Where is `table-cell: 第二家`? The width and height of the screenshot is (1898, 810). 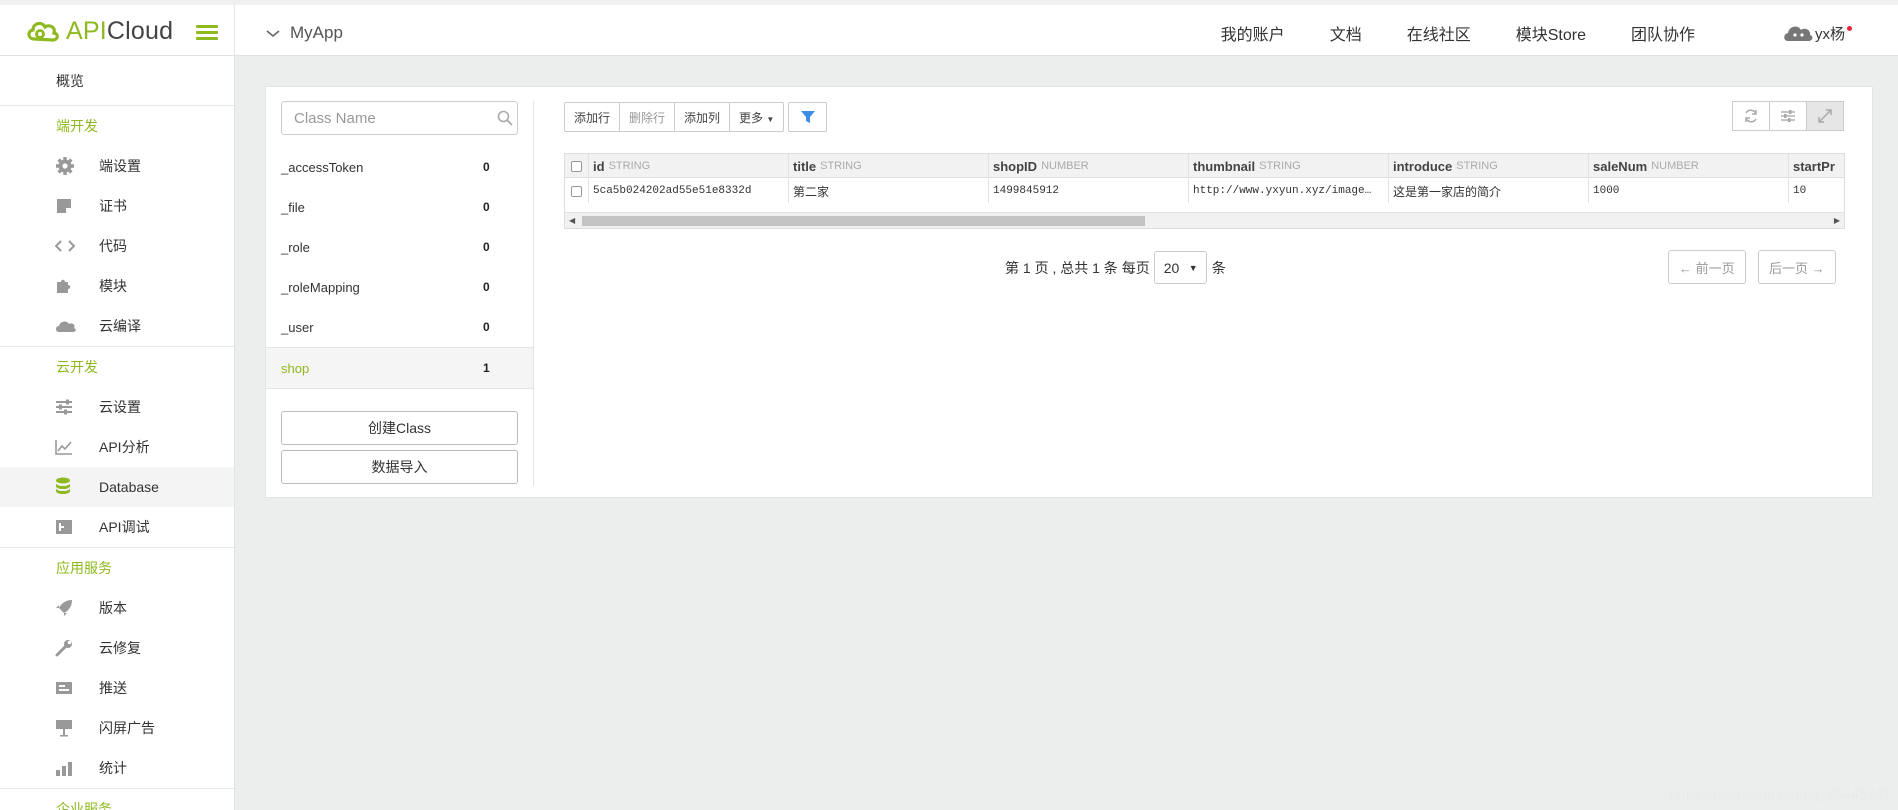
table-cell: 第二家 is located at coordinates (889, 191).